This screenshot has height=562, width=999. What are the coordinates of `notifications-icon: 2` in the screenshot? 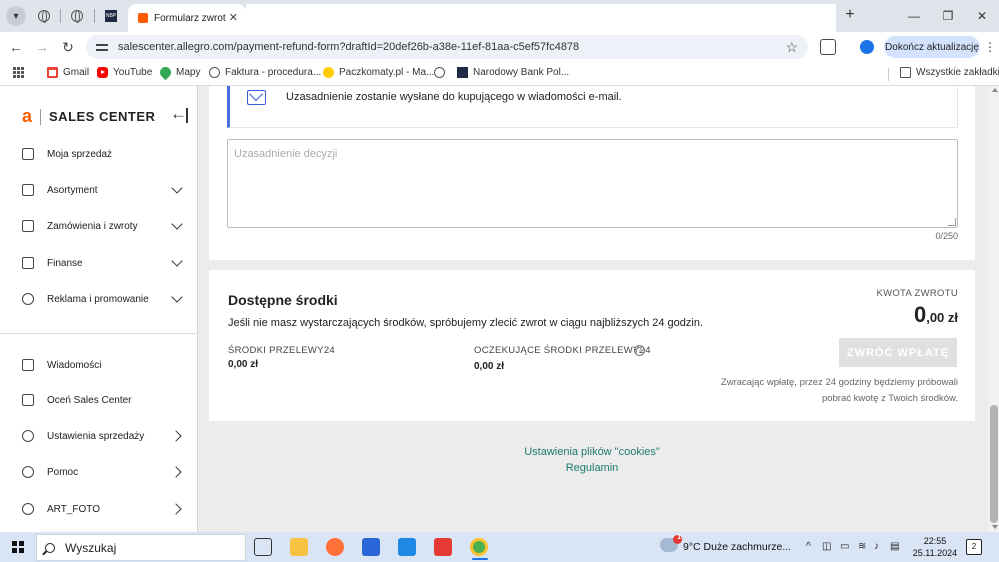 It's located at (974, 547).